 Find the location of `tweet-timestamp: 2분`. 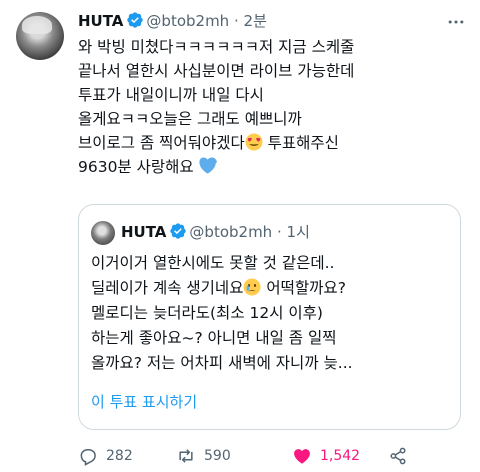

tweet-timestamp: 2분 is located at coordinates (255, 21).